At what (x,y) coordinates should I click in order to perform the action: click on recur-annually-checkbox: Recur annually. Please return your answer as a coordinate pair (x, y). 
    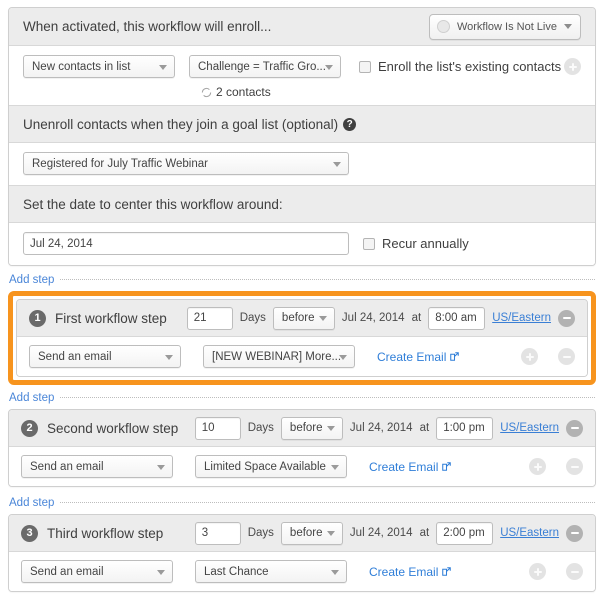
    Looking at the image, I should click on (416, 243).